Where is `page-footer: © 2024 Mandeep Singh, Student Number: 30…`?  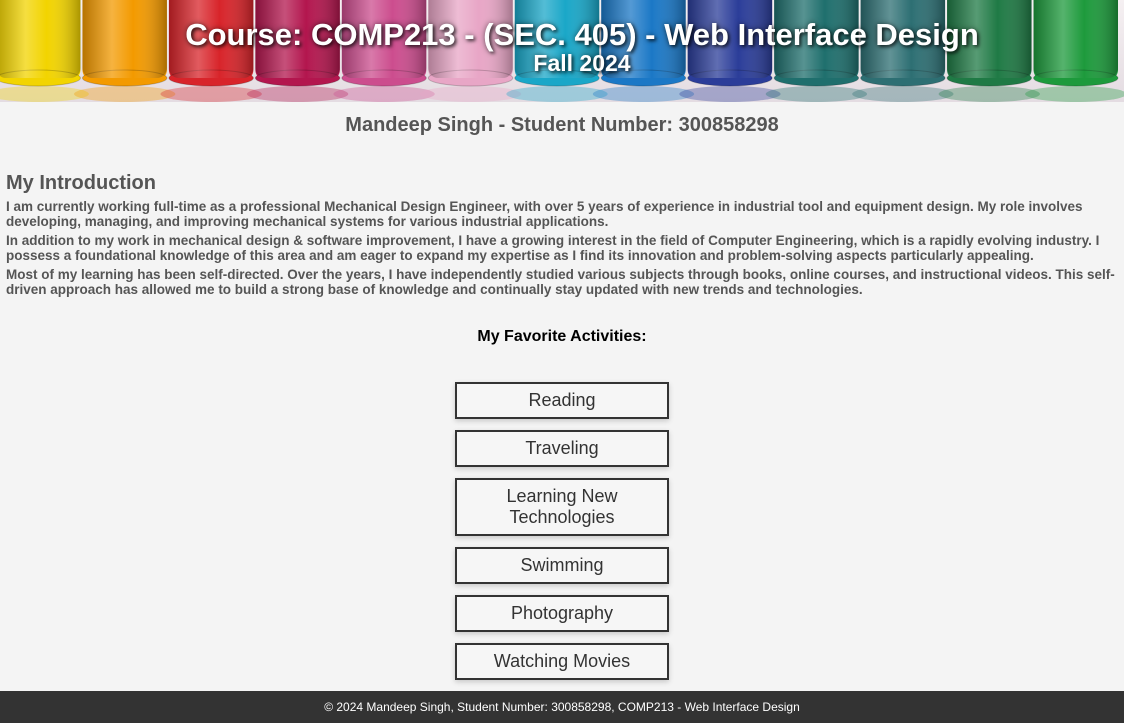 page-footer: © 2024 Mandeep Singh, Student Number: 30… is located at coordinates (562, 707).